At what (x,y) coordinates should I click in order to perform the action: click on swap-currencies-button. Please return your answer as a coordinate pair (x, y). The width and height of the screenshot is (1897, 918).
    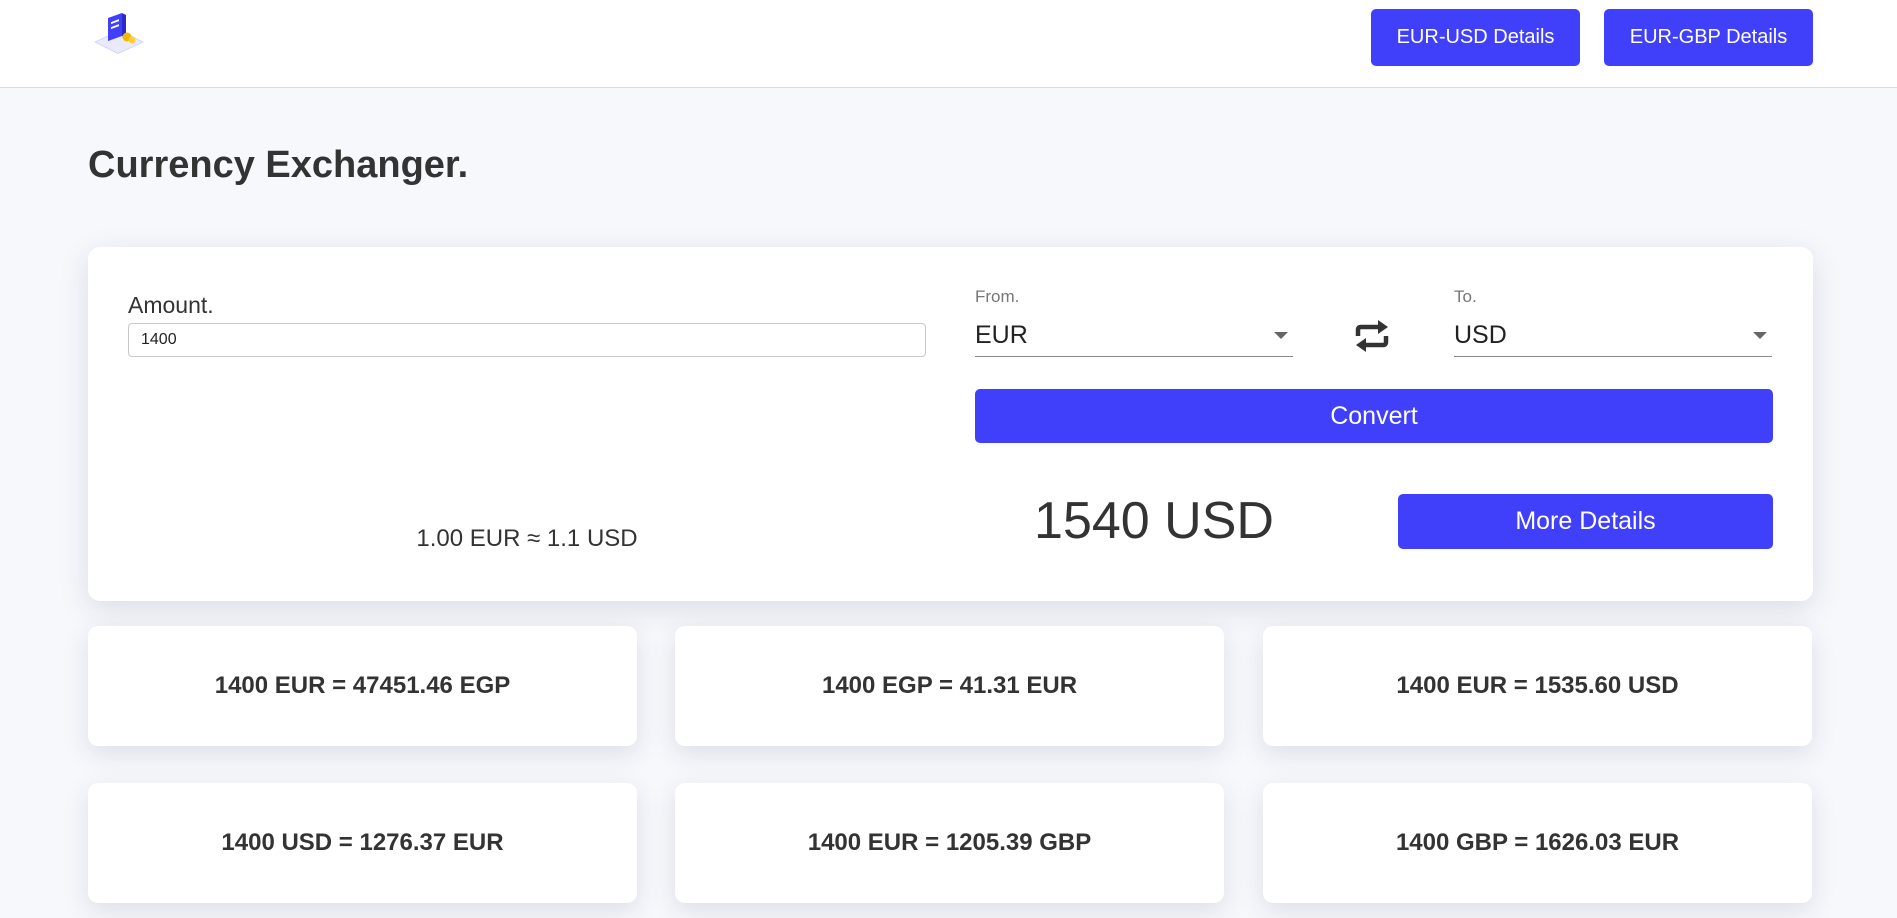
    Looking at the image, I should click on (1372, 336).